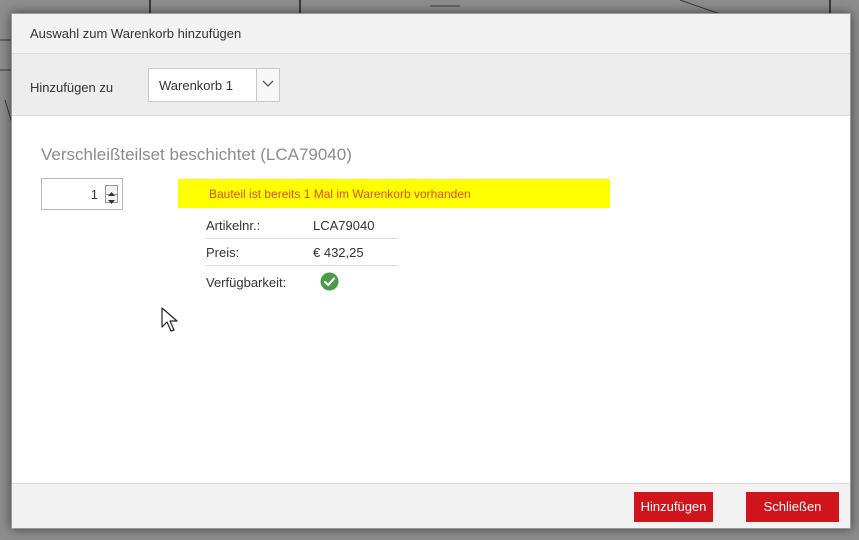 Image resolution: width=859 pixels, height=540 pixels. Describe the element at coordinates (329, 281) in the screenshot. I see `check-circle-icon` at that location.